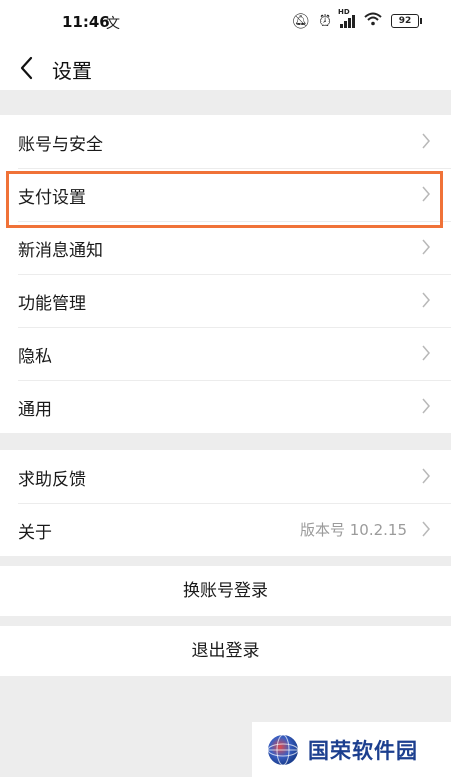 Image resolution: width=451 pixels, height=777 pixels. Describe the element at coordinates (225, 529) in the screenshot. I see `settings-item-about: 关于 版本号 10.2.15` at that location.